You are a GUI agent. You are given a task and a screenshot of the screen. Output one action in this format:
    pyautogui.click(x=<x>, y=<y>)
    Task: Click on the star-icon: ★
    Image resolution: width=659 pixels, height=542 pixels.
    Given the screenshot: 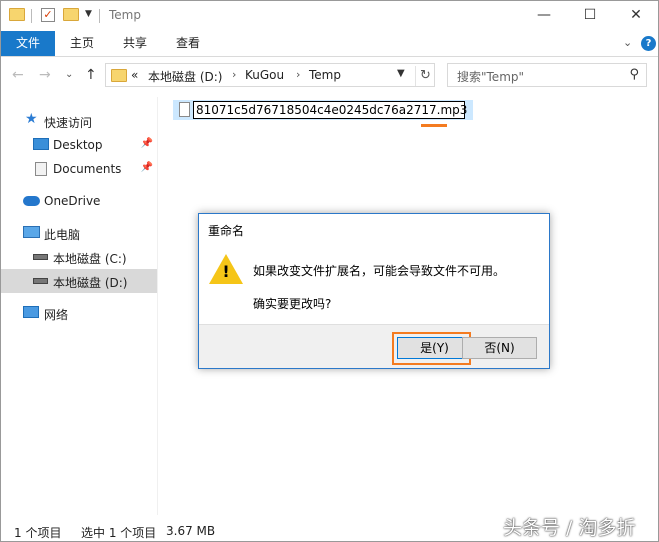 What is the action you would take?
    pyautogui.click(x=31, y=119)
    